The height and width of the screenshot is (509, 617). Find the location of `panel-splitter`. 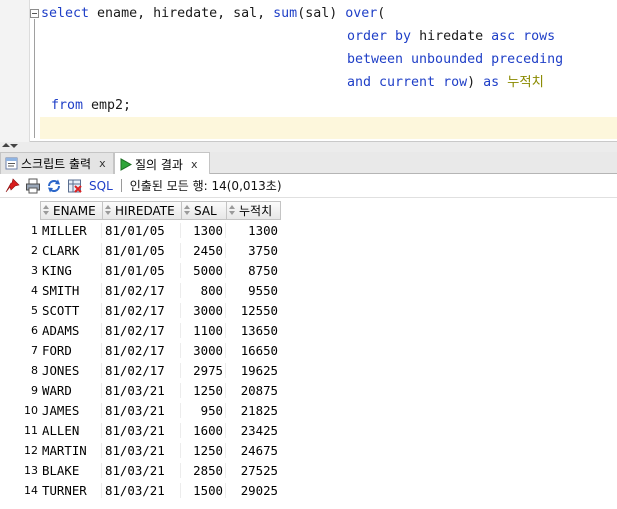

panel-splitter is located at coordinates (308, 147).